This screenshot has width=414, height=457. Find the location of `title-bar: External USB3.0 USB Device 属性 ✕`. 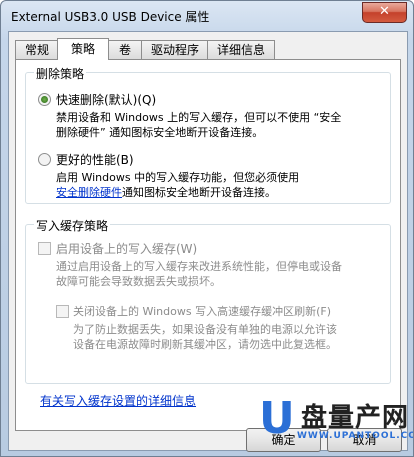

title-bar: External USB3.0 USB Device 属性 ✕ is located at coordinates (207, 16).